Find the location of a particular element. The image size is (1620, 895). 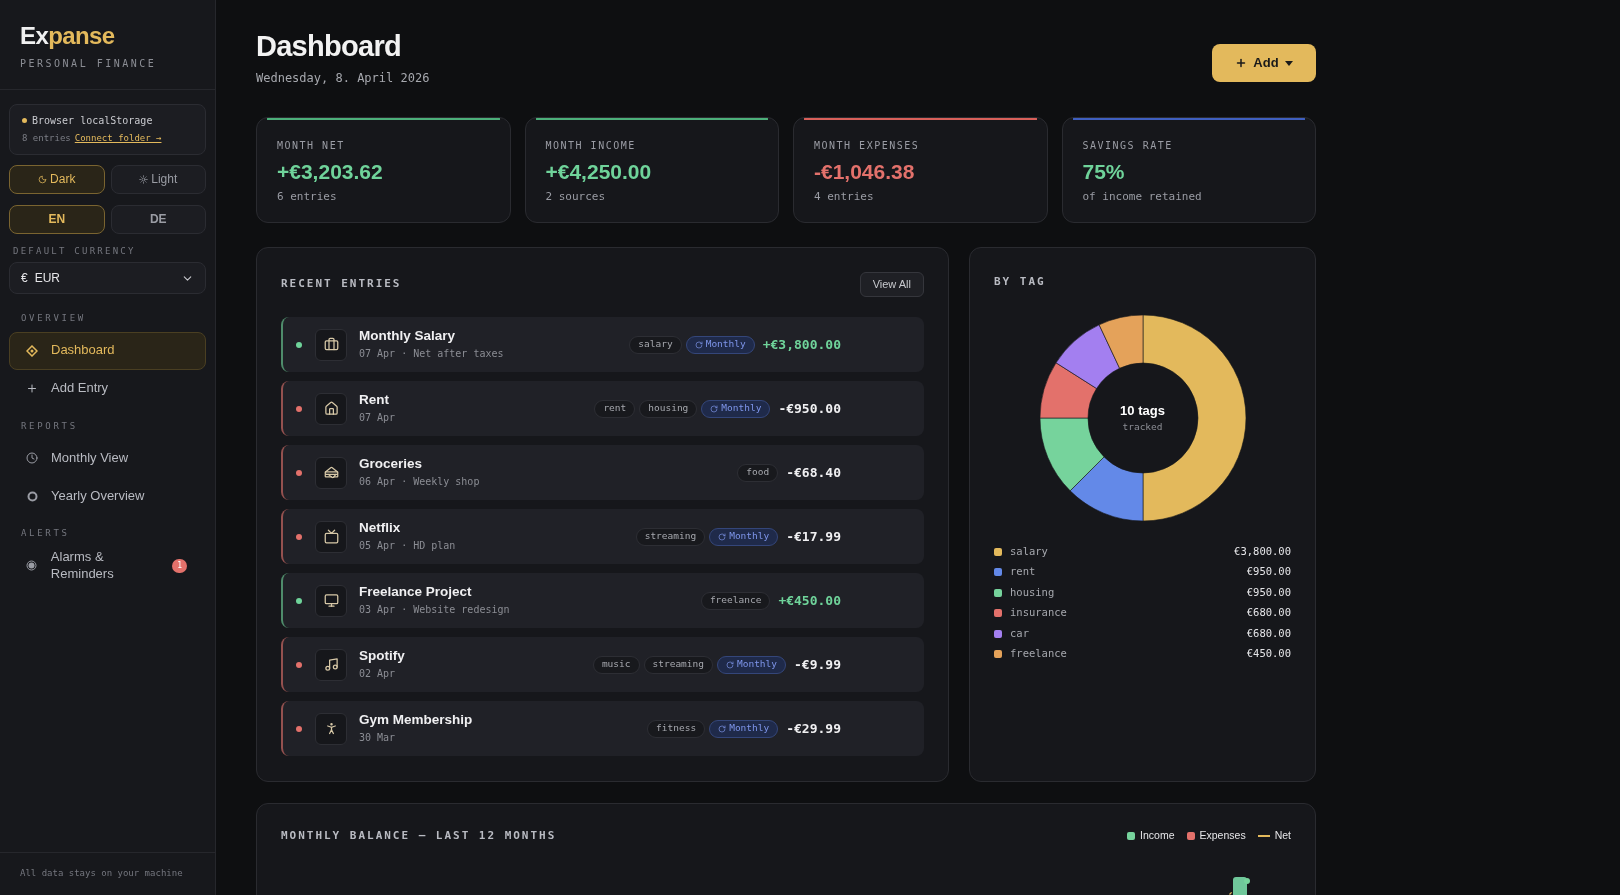

entry-amount: +€450.00 is located at coordinates (809, 600).